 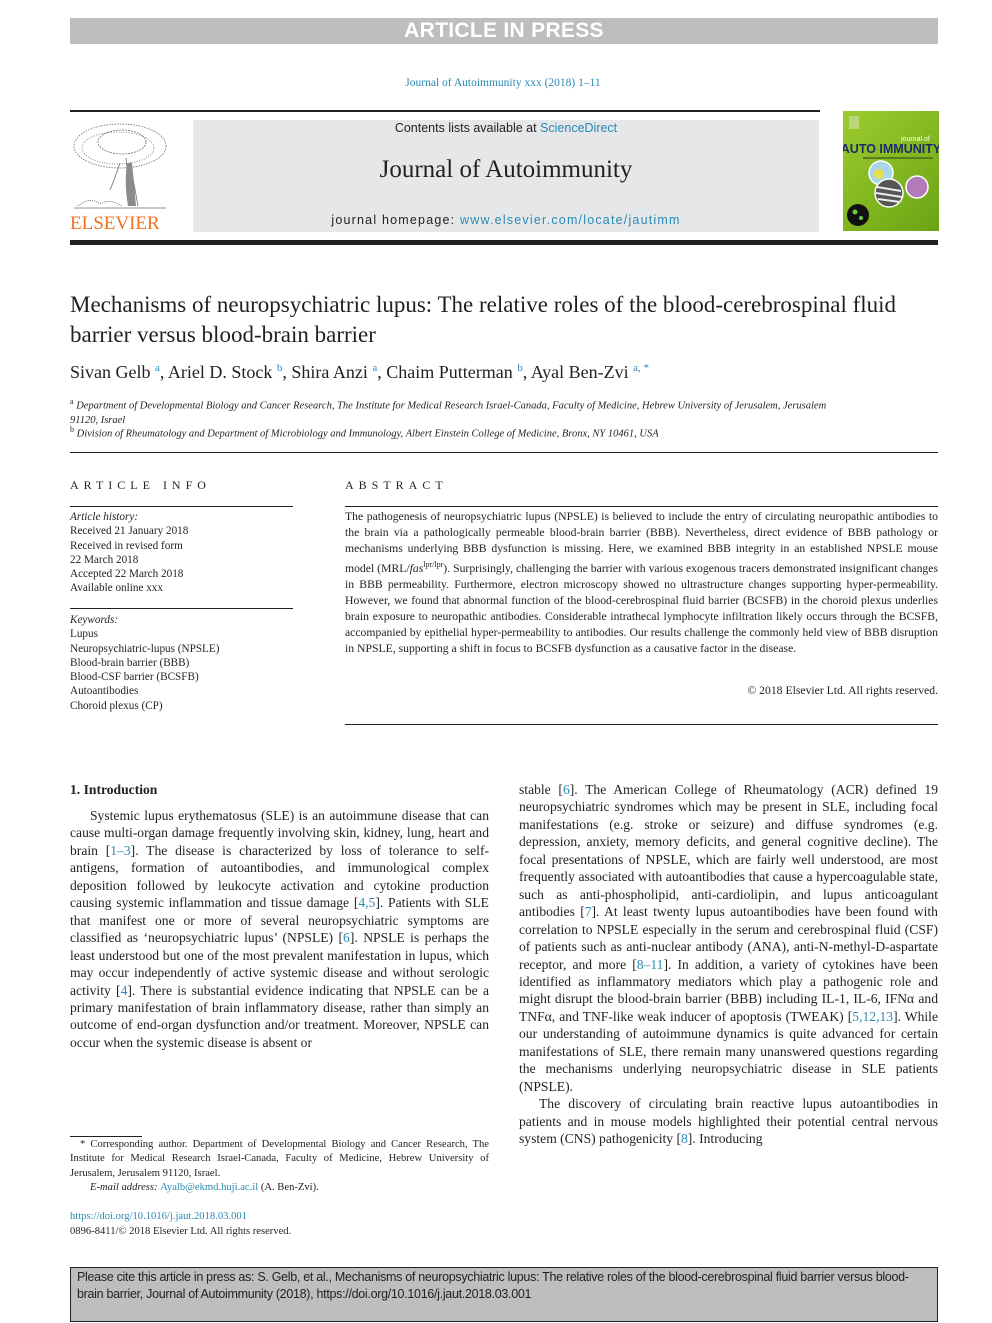 I want to click on article-info-rule, so click(x=181, y=506).